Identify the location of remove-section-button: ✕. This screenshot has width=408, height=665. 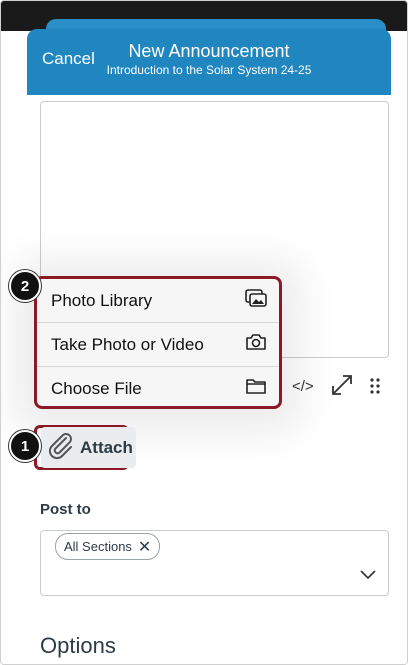
(144, 547).